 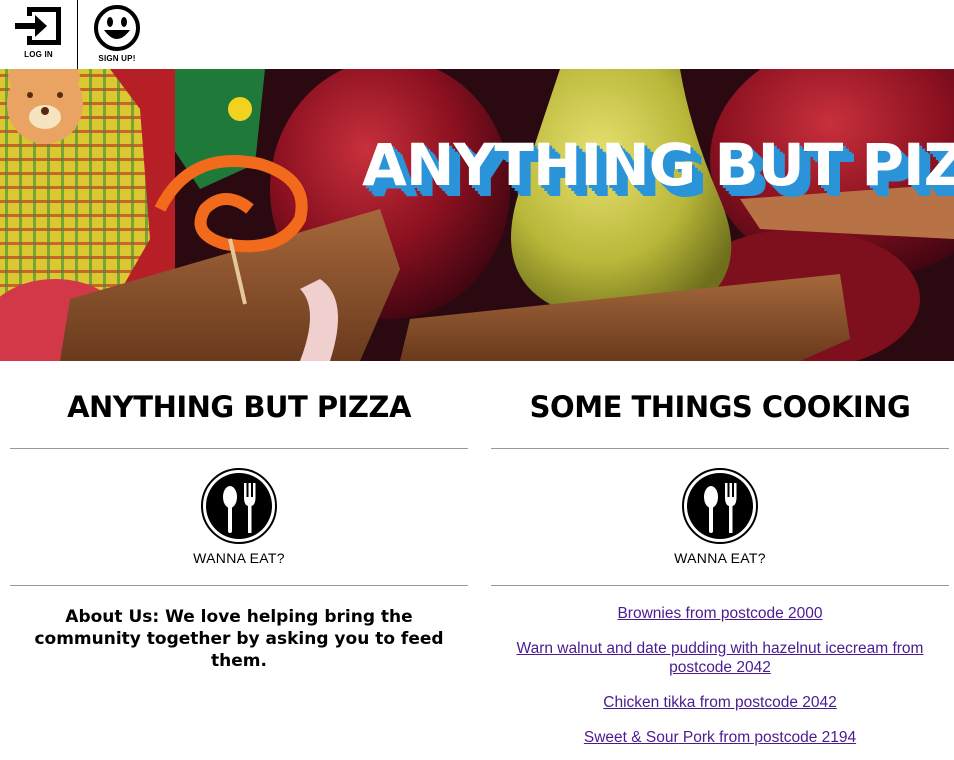 What do you see at coordinates (117, 58) in the screenshot?
I see `signup-label: SIGN UP!` at bounding box center [117, 58].